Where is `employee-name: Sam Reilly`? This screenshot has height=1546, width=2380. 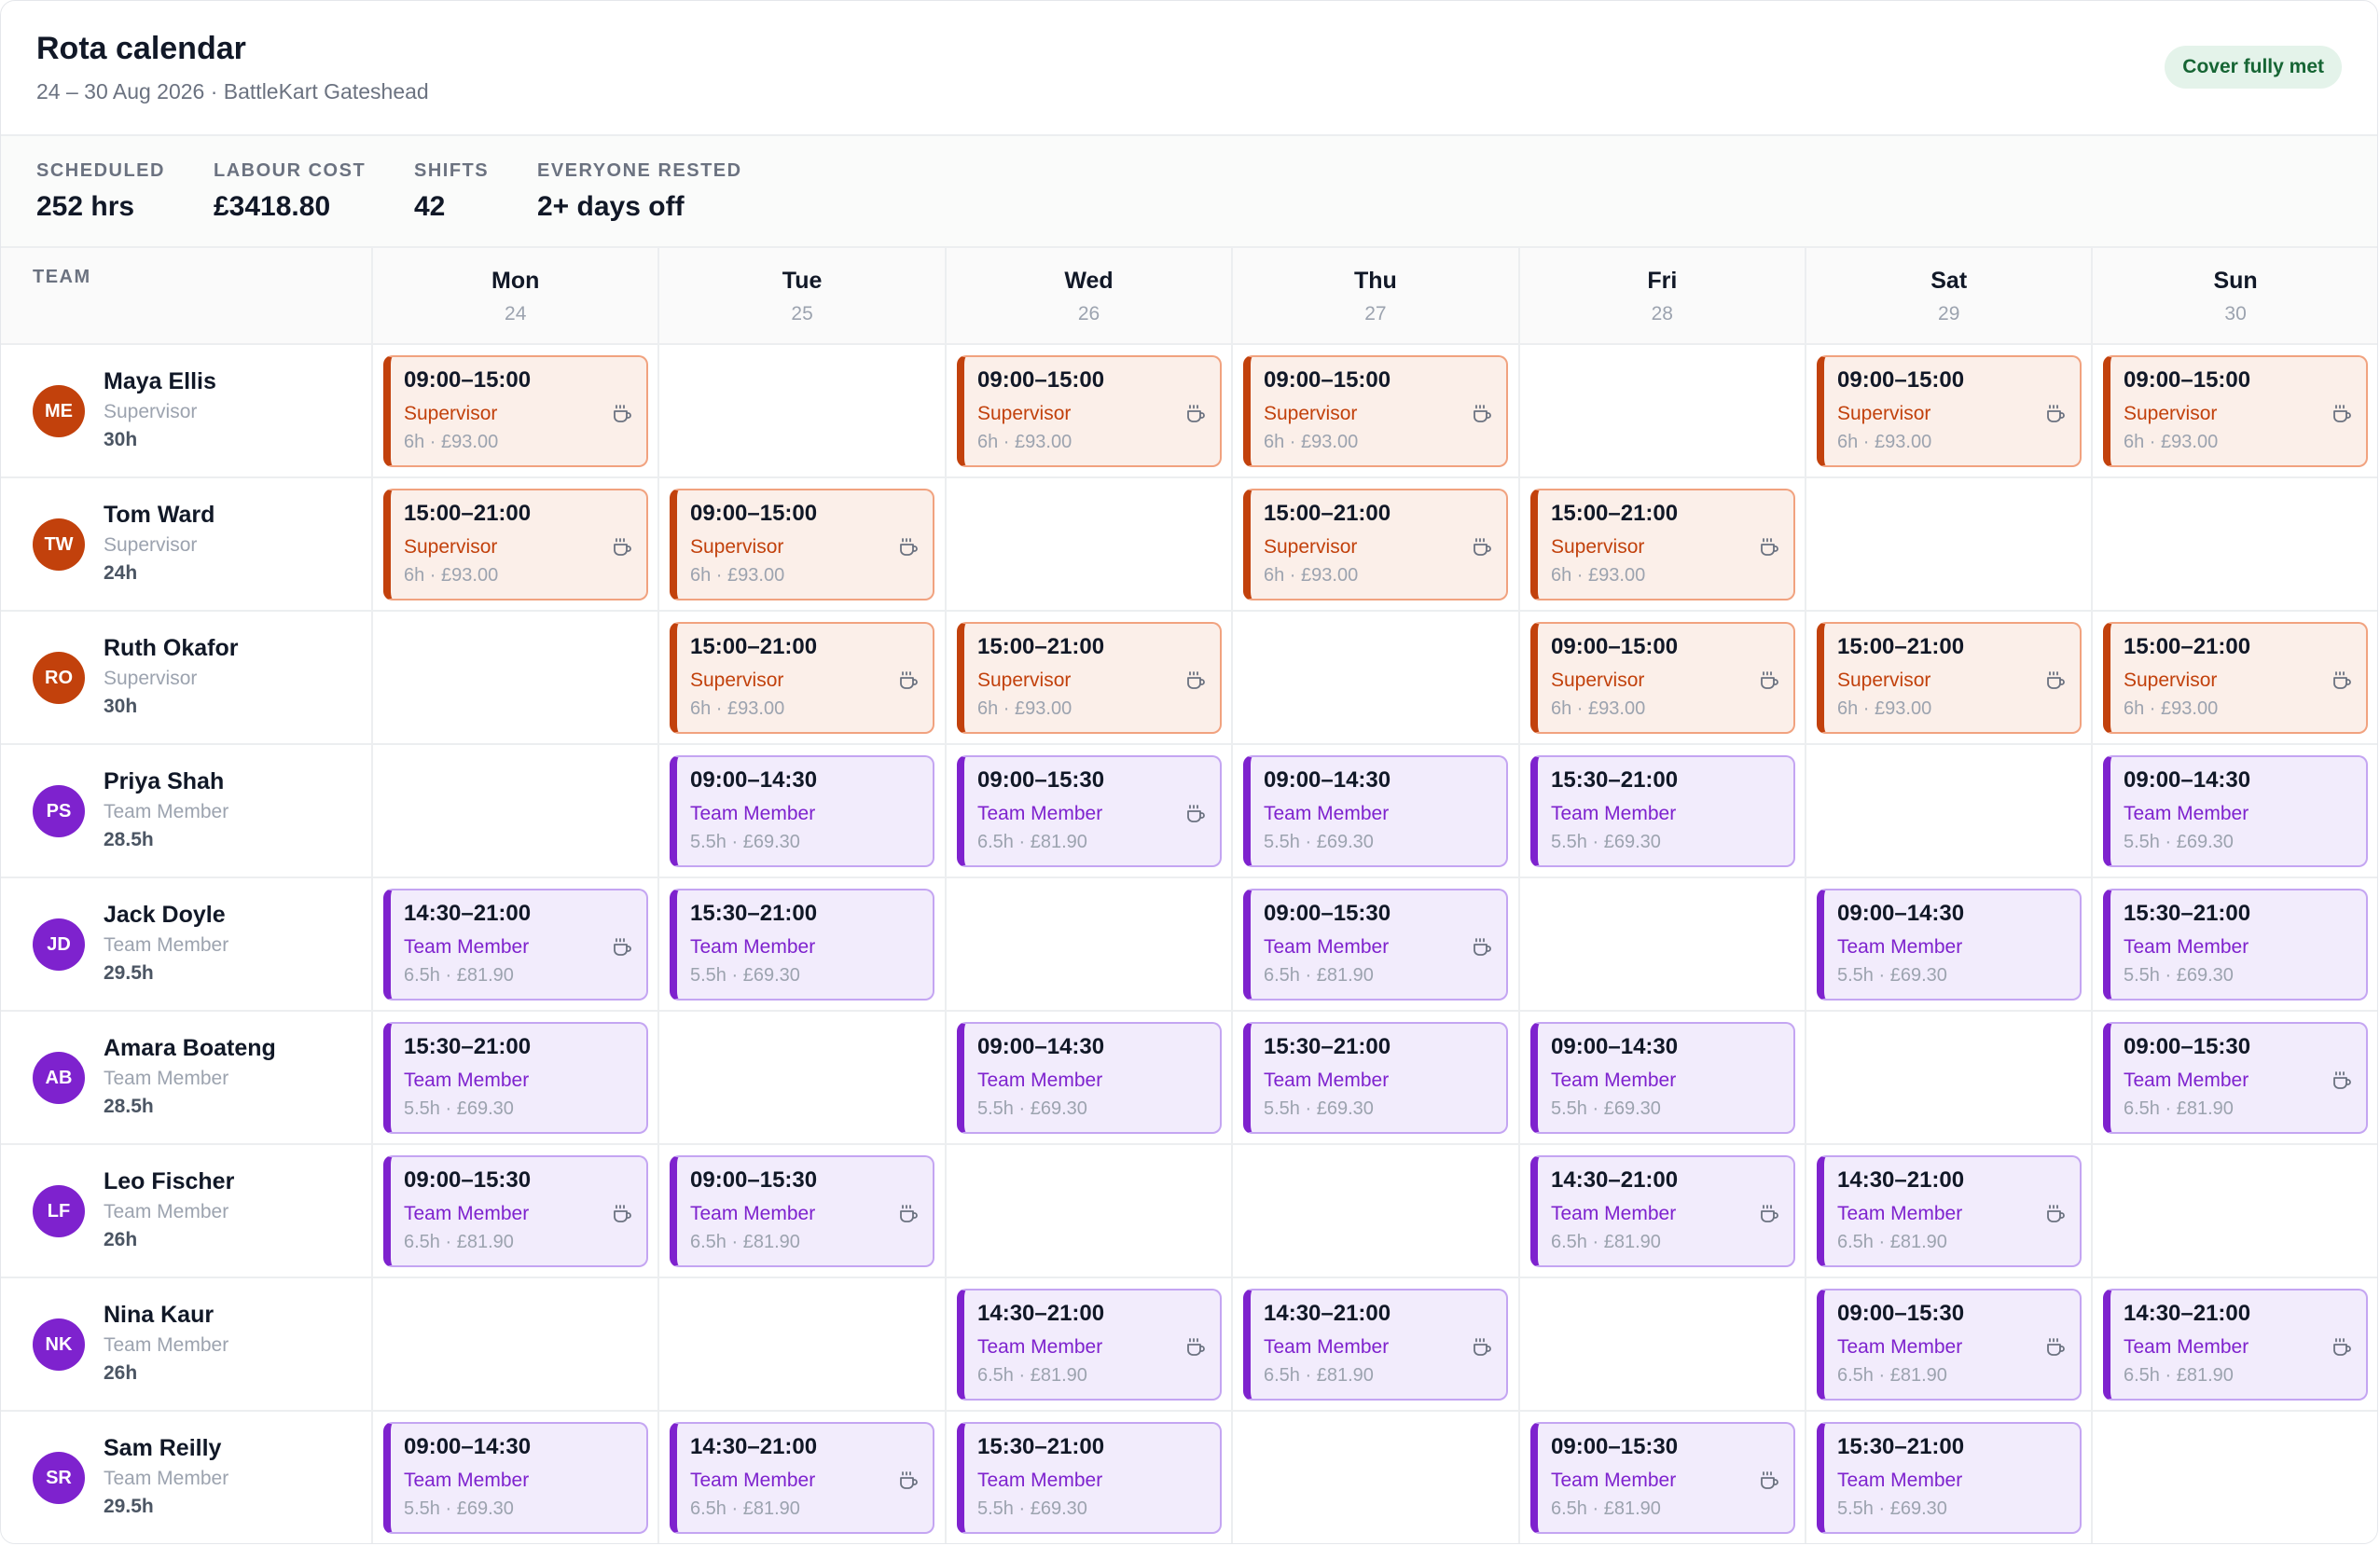
employee-name: Sam Reilly is located at coordinates (162, 1449).